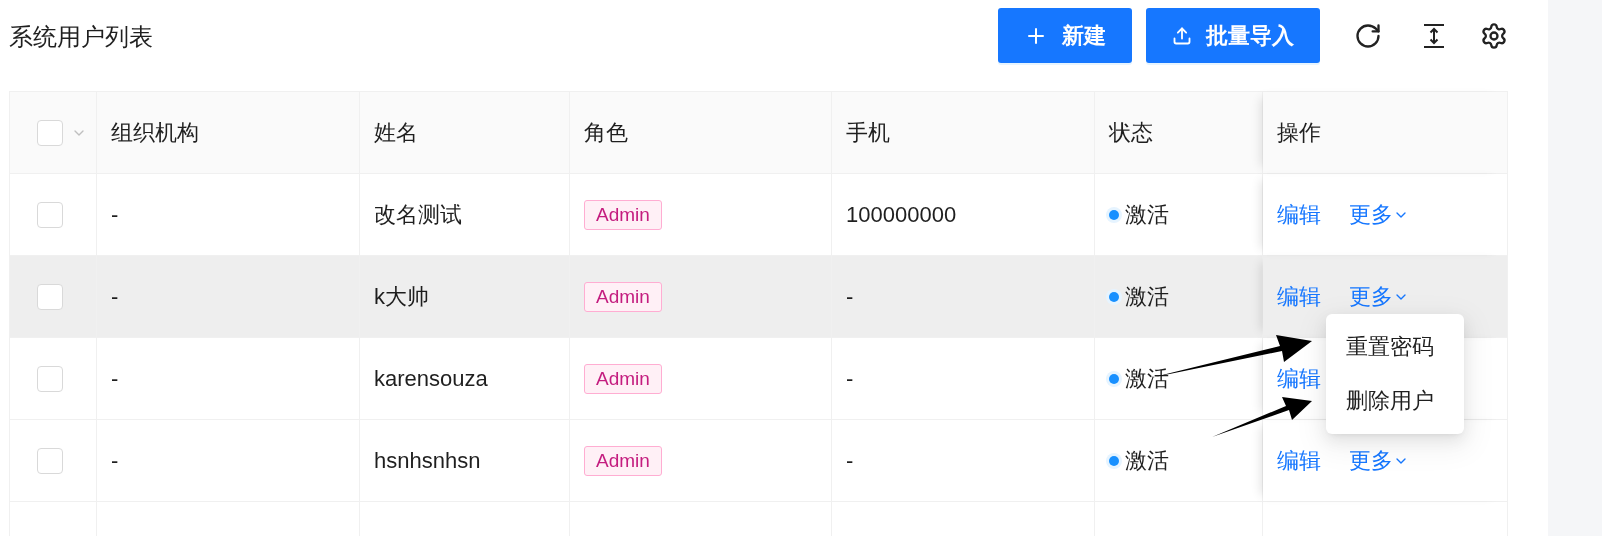  What do you see at coordinates (50, 132) in the screenshot?
I see `select-all-checkbox` at bounding box center [50, 132].